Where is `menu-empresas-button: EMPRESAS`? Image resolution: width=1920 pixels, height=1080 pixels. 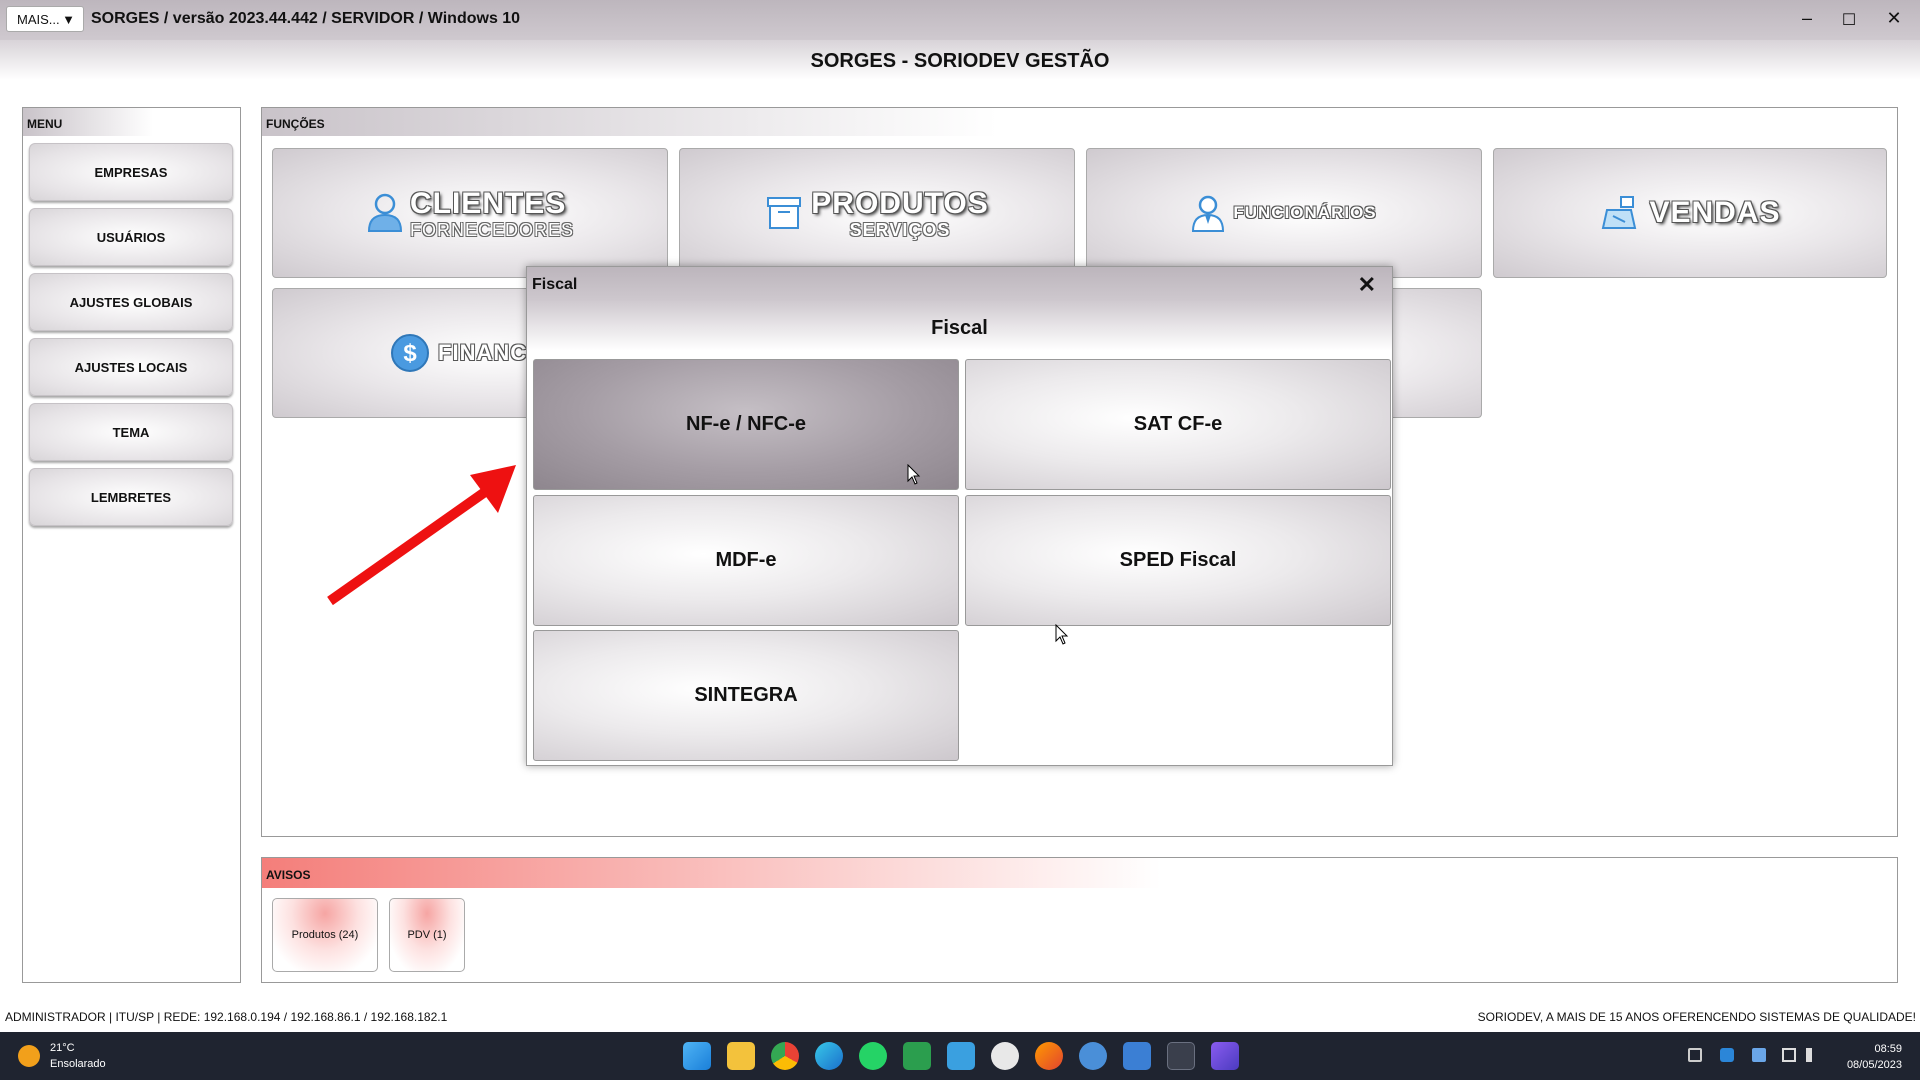 menu-empresas-button: EMPRESAS is located at coordinates (131, 172).